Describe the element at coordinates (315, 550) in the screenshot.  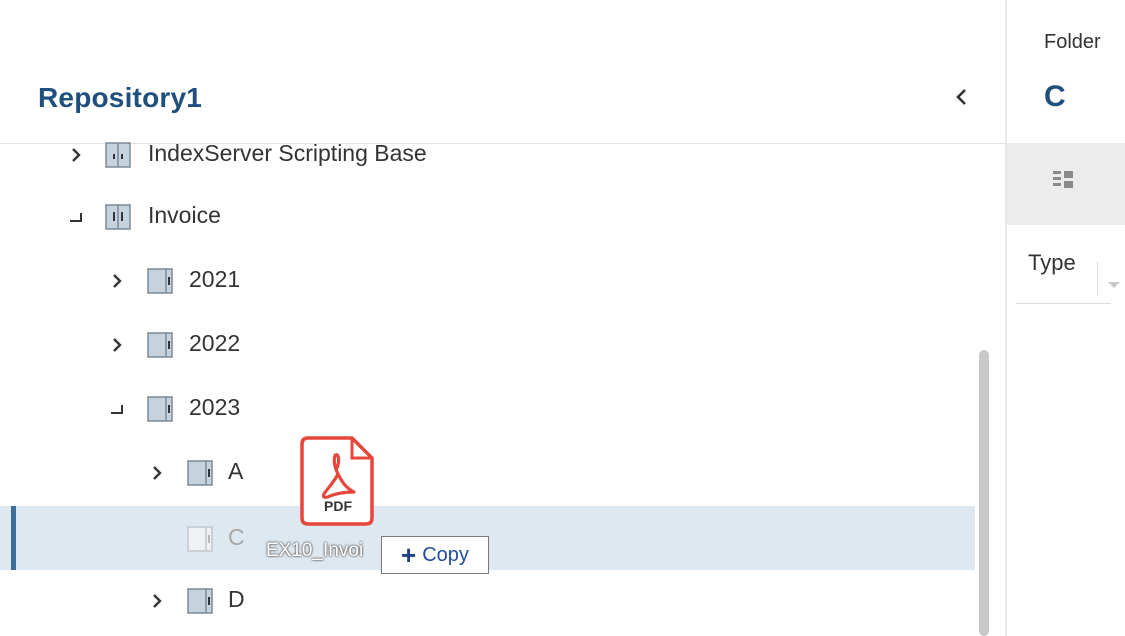
I see `dragged-file-name: EX10_Invoi` at that location.